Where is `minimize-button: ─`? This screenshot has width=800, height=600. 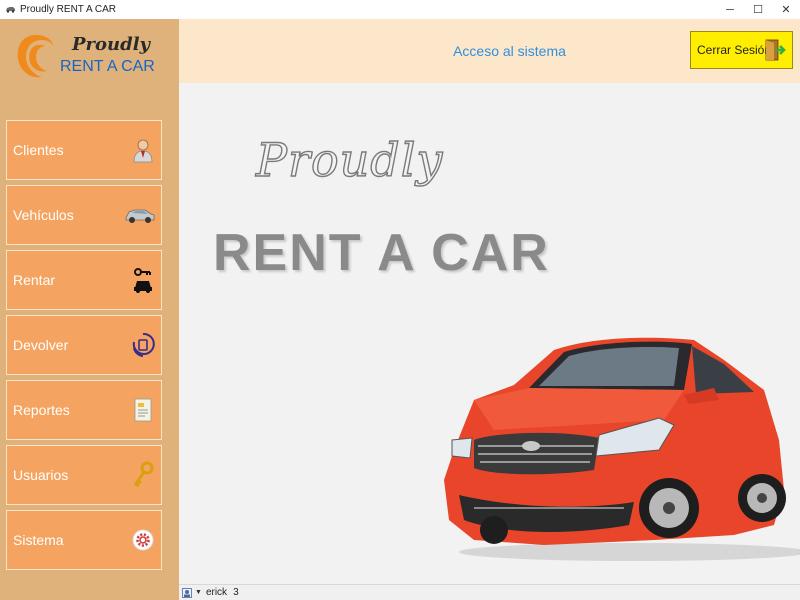
minimize-button: ─ is located at coordinates (730, 9).